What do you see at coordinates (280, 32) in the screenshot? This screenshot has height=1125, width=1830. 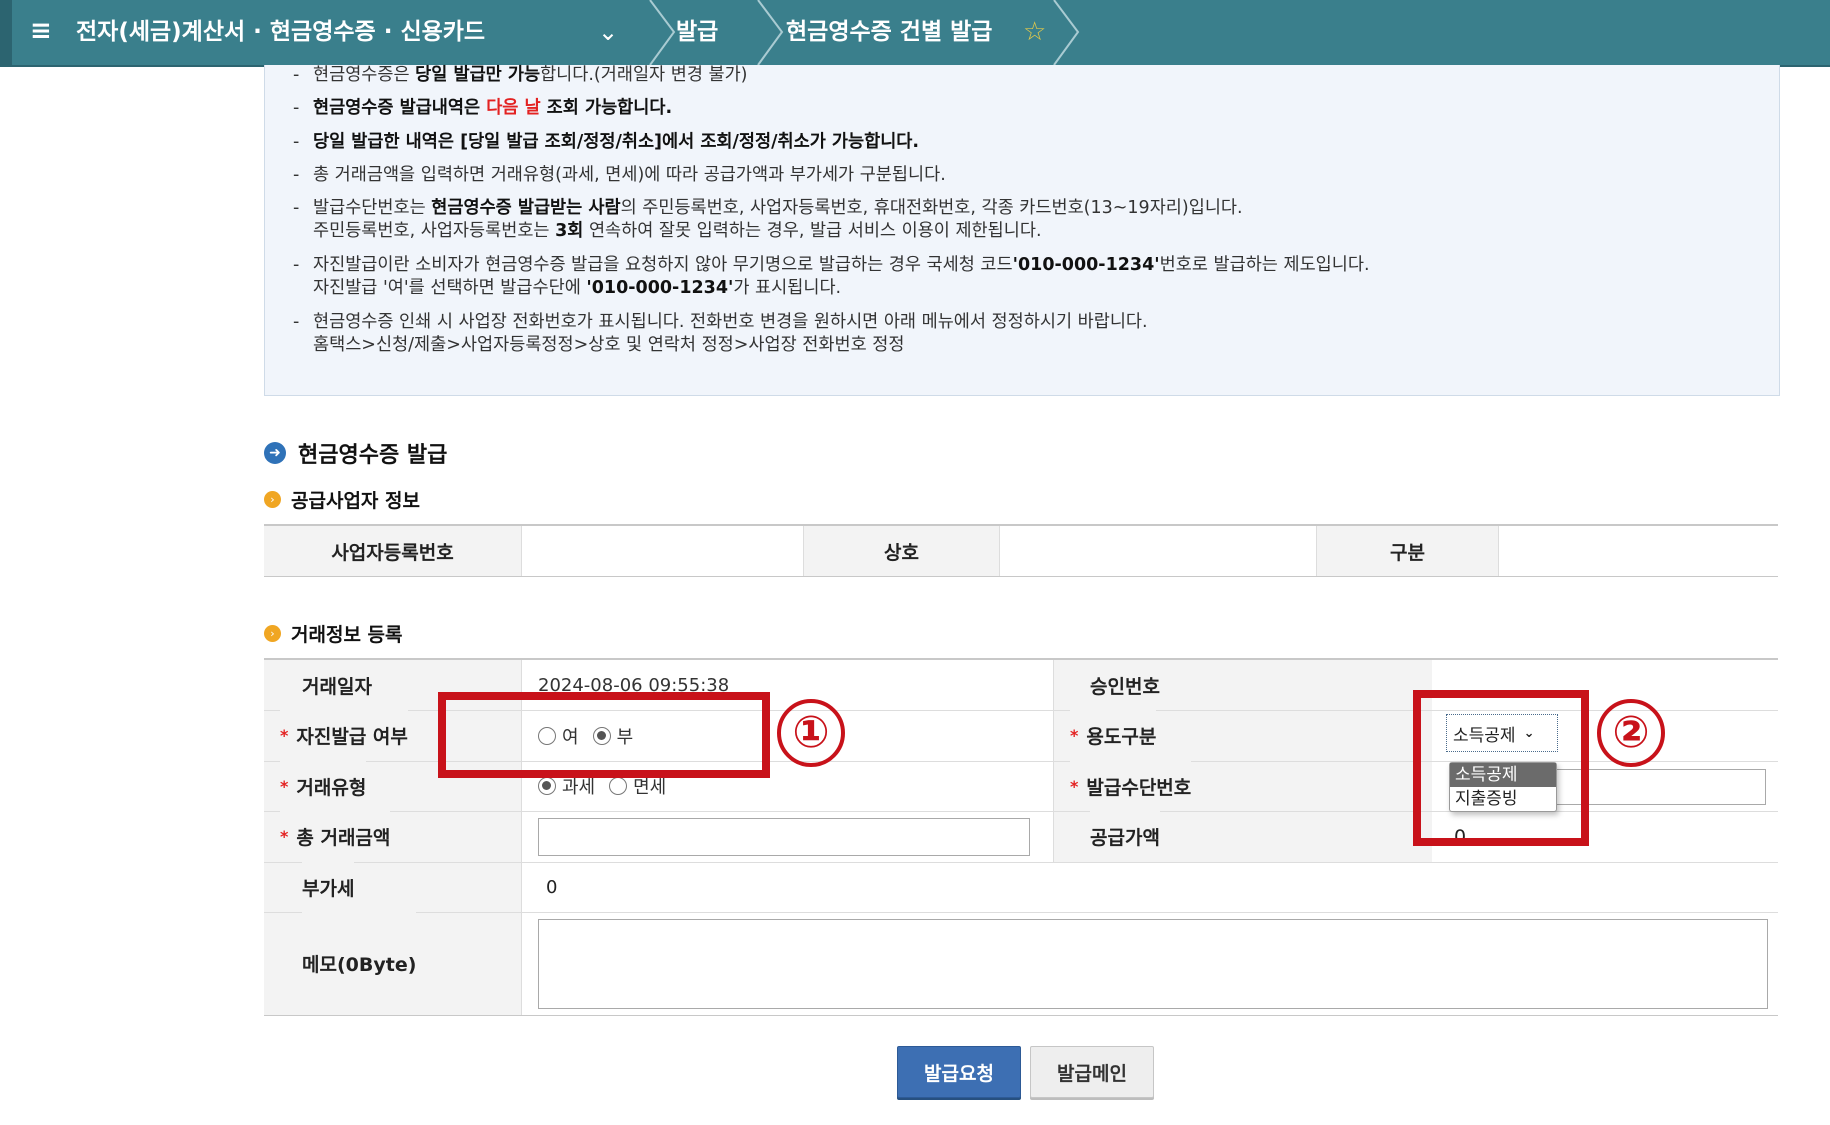 I see `breadcrumb-category: 전자(세금)계산서 · 현금영수증 · 신용카드` at bounding box center [280, 32].